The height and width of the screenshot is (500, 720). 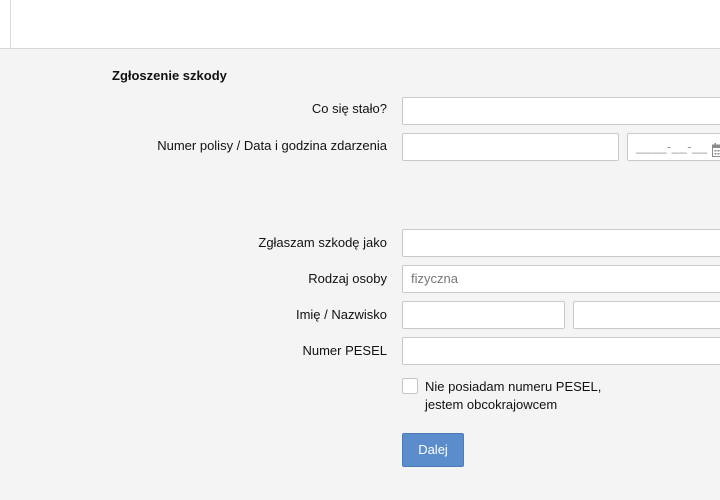 I want to click on report-as-label: Zgłaszam szkodę jako, so click(x=322, y=242).